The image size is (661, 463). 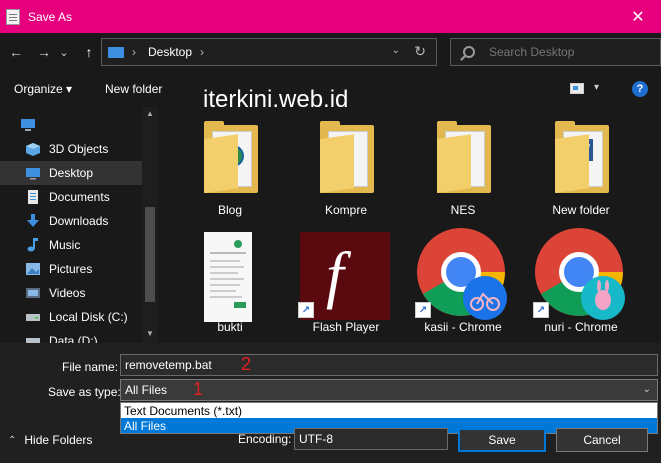 I want to click on sidebar-item-label: Documents, so click(x=79, y=197).